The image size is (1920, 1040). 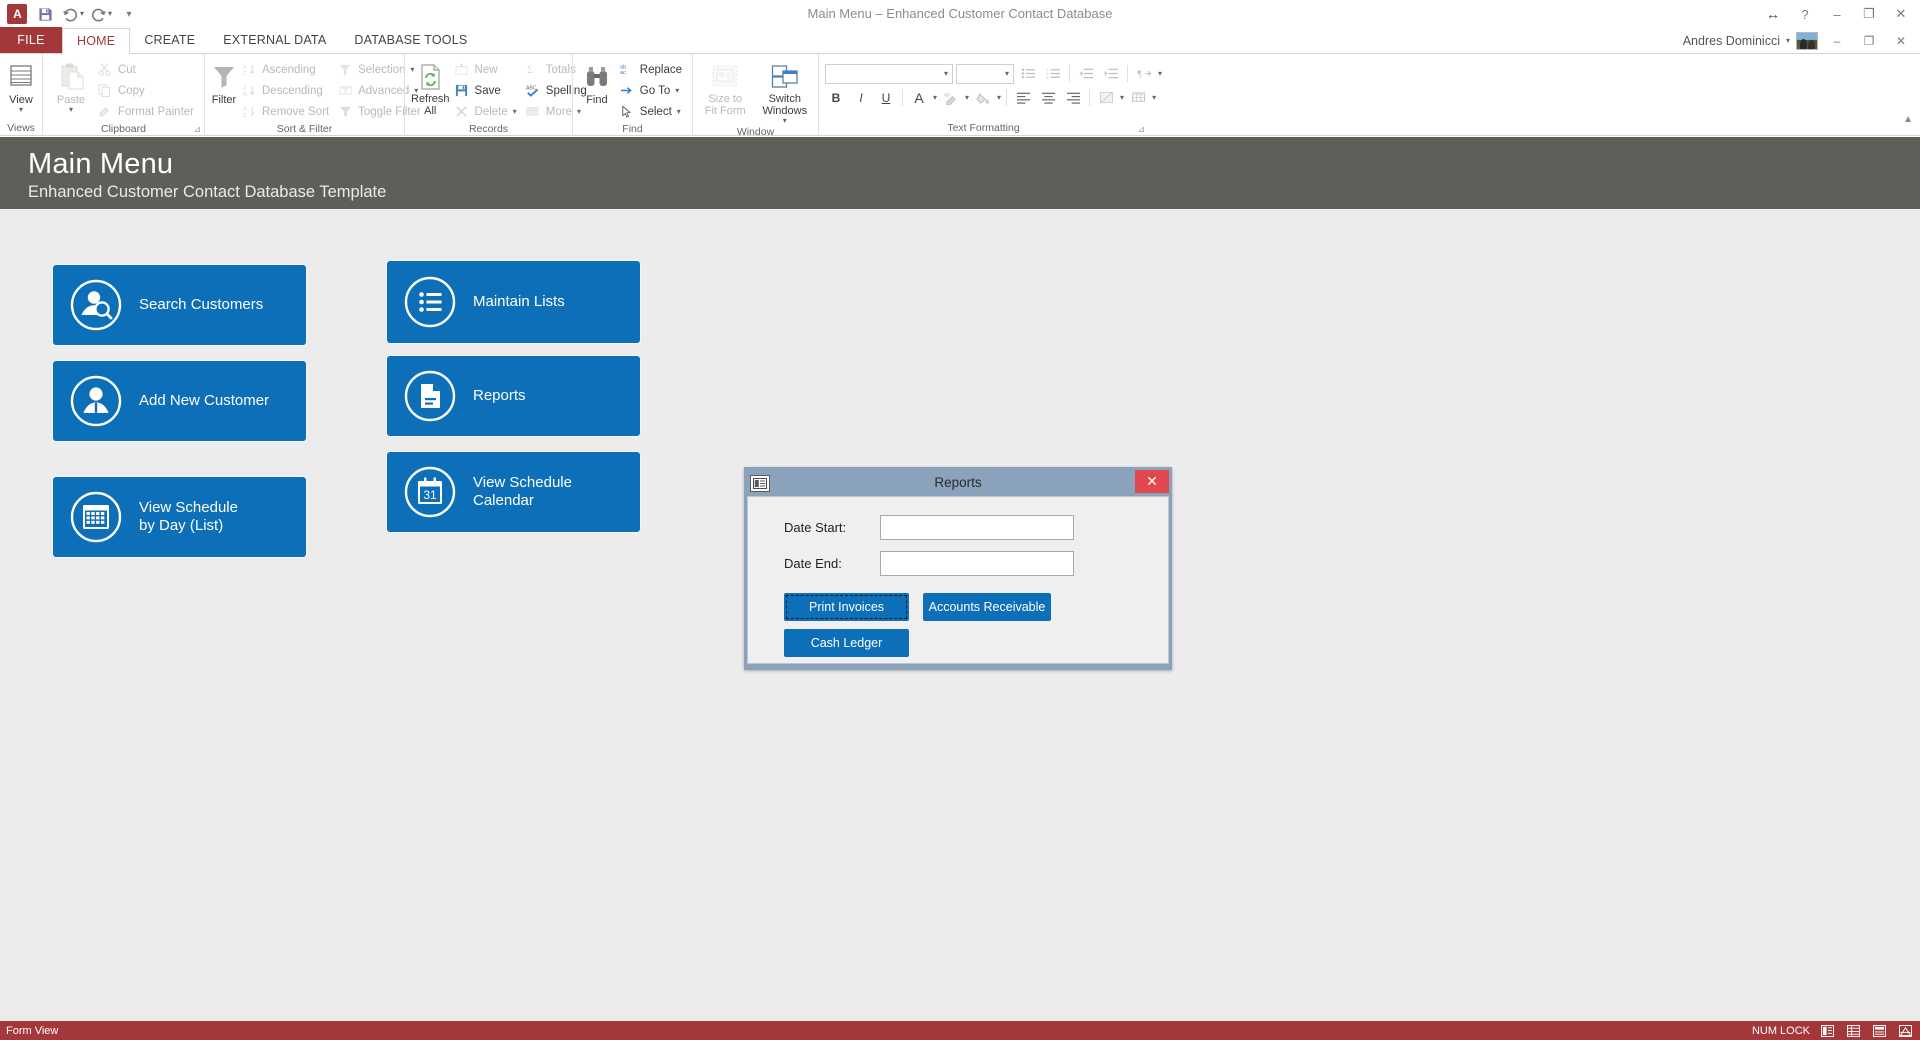 What do you see at coordinates (951, 97) in the screenshot?
I see `highlight-button: ab` at bounding box center [951, 97].